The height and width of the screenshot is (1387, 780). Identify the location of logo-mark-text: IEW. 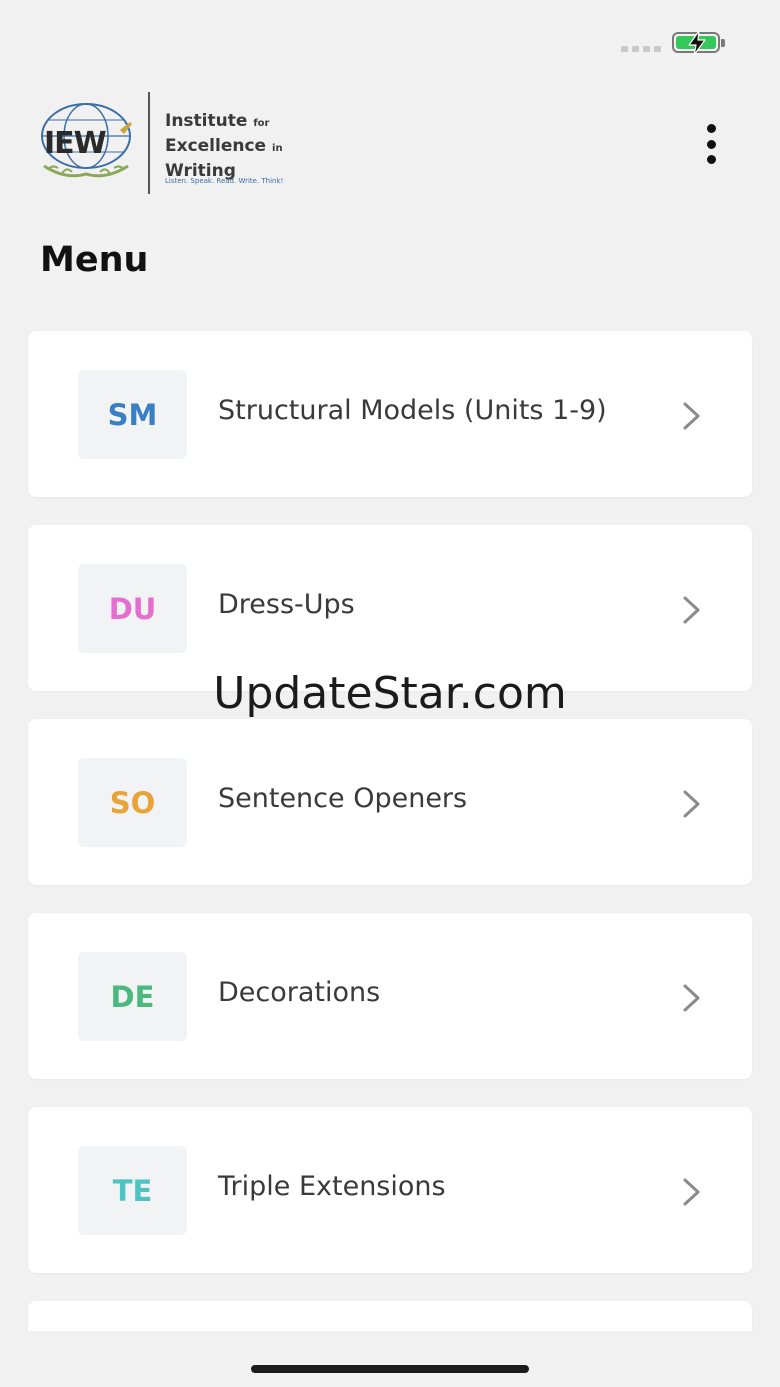
(75, 143).